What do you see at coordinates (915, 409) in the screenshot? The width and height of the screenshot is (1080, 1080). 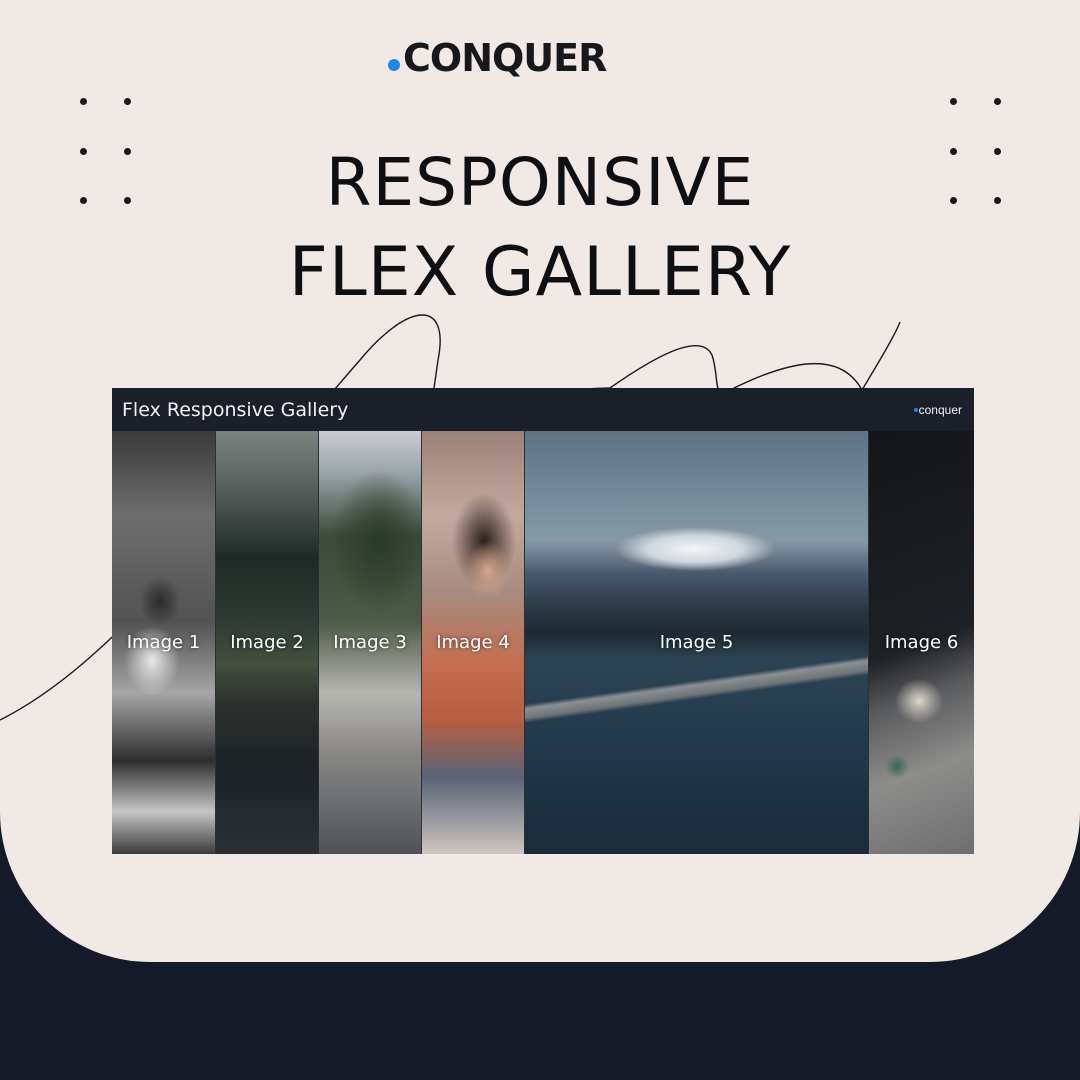 I see `logo-dot-icon` at bounding box center [915, 409].